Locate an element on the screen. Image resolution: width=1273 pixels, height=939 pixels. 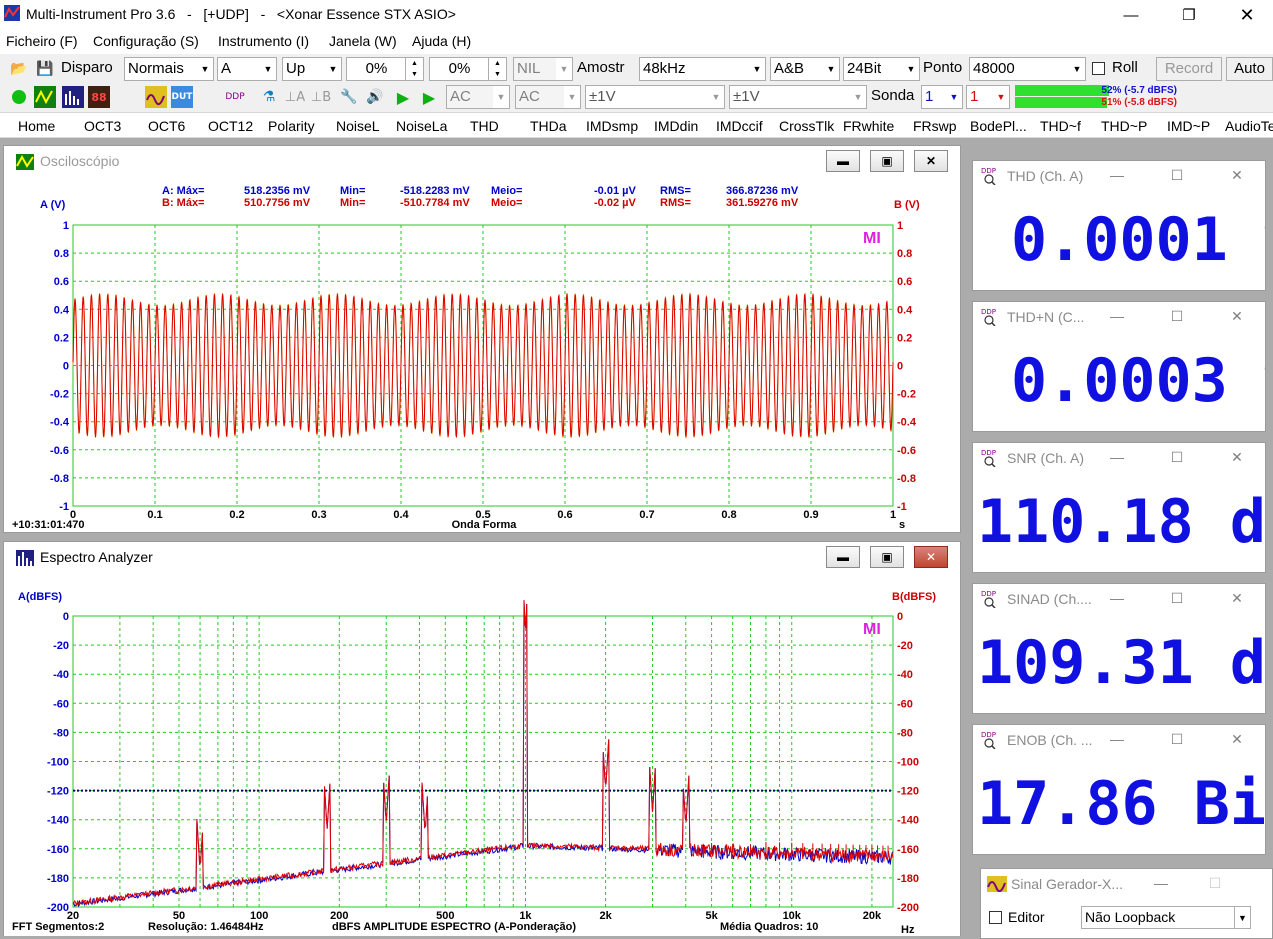
function-polarity: Polarity is located at coordinates (291, 126).